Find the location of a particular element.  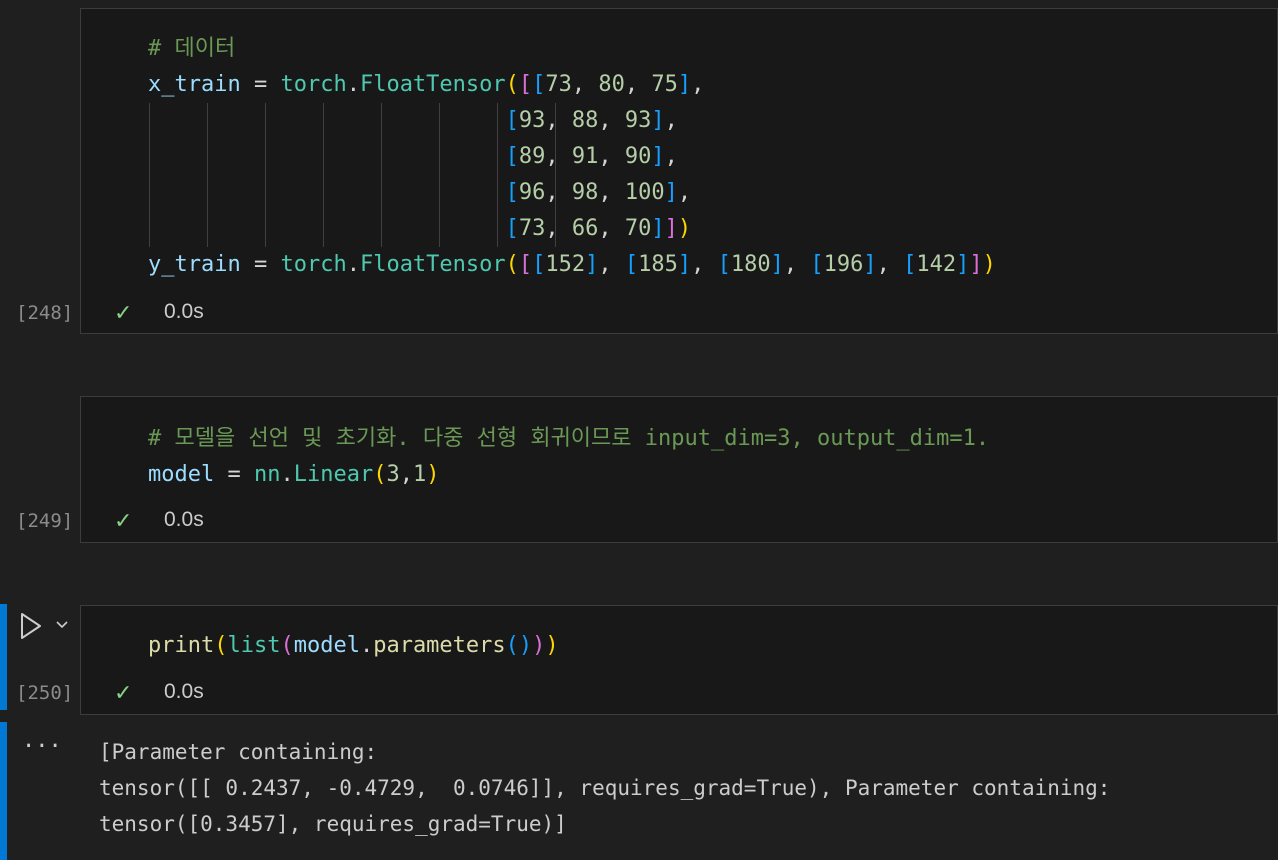

code-token: parameters is located at coordinates (439, 645).